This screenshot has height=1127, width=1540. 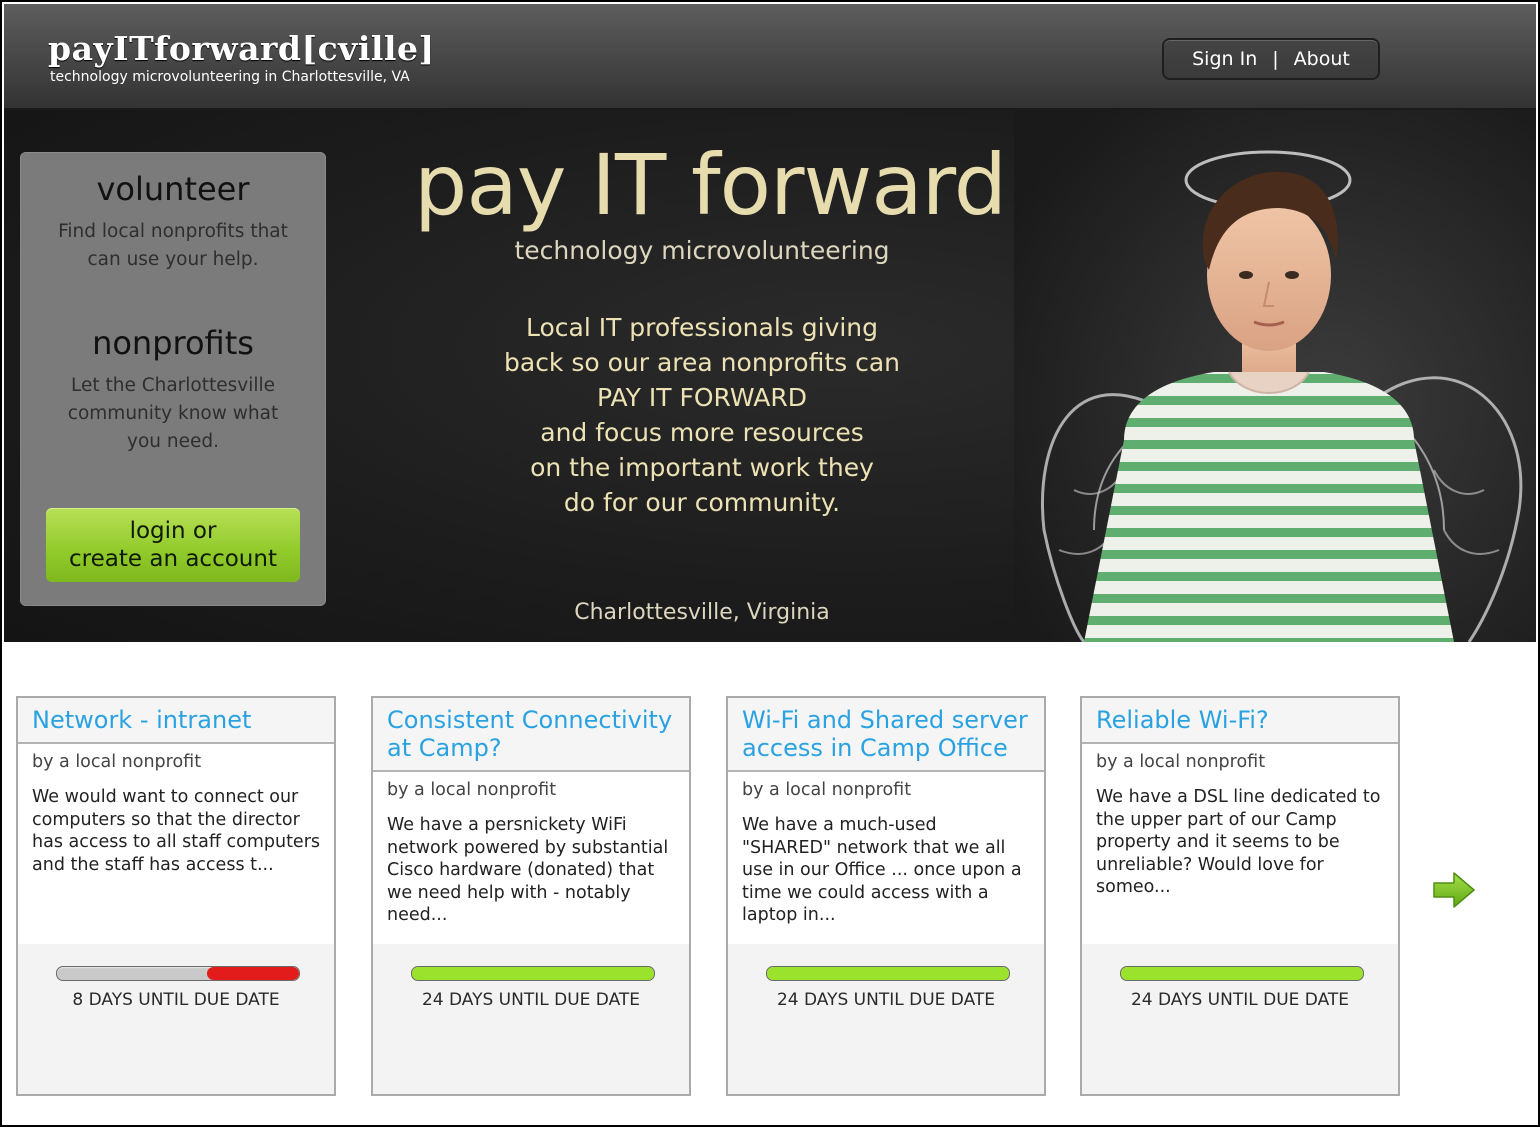 I want to click on hero-subtitle: technology microvolunteering, so click(x=702, y=250).